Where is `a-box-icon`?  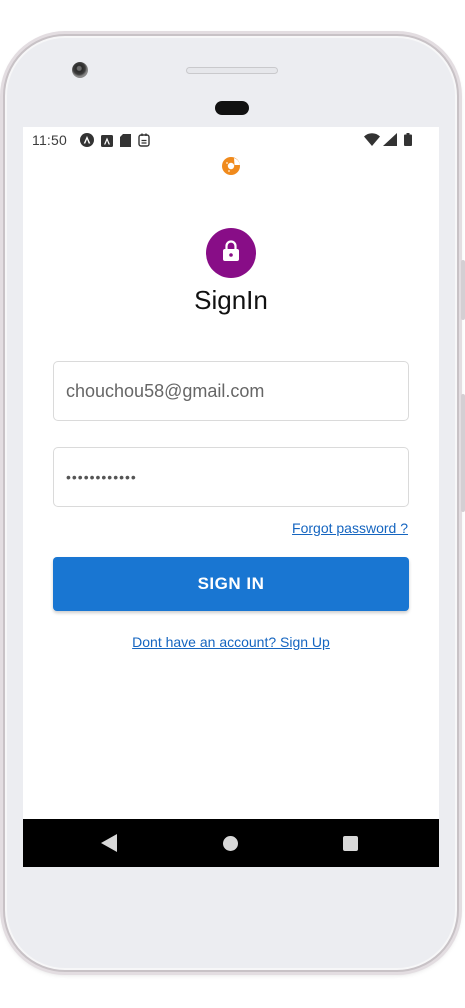
a-box-icon is located at coordinates (107, 142).